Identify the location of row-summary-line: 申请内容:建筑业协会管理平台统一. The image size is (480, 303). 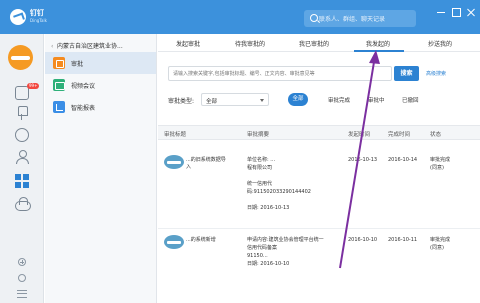
(285, 240).